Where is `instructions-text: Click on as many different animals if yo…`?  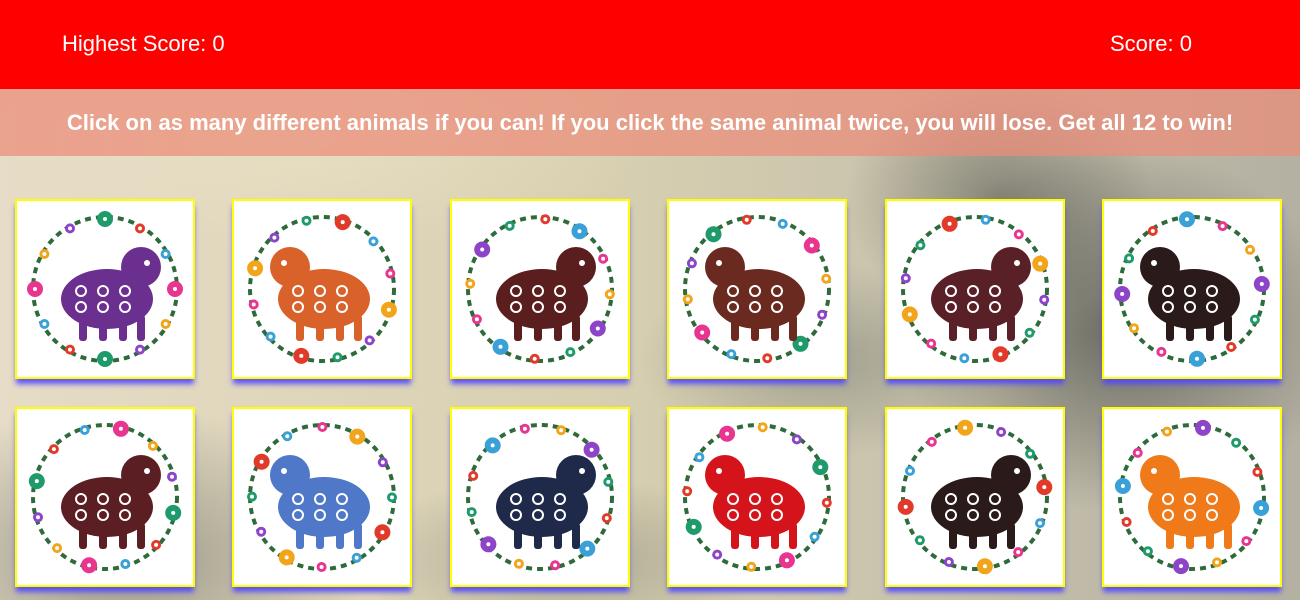
instructions-text: Click on as many different animals if yo… is located at coordinates (650, 122).